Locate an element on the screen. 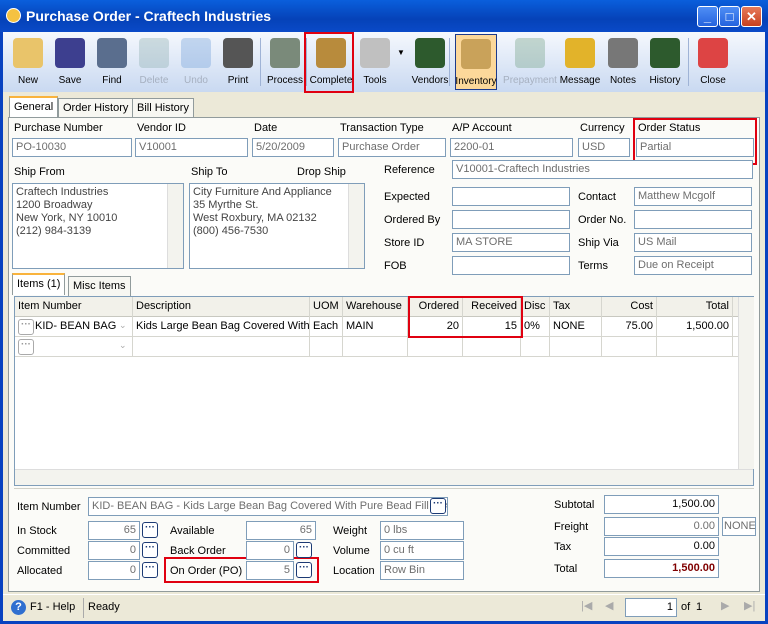  first-page-icon: |◀ is located at coordinates (586, 605).